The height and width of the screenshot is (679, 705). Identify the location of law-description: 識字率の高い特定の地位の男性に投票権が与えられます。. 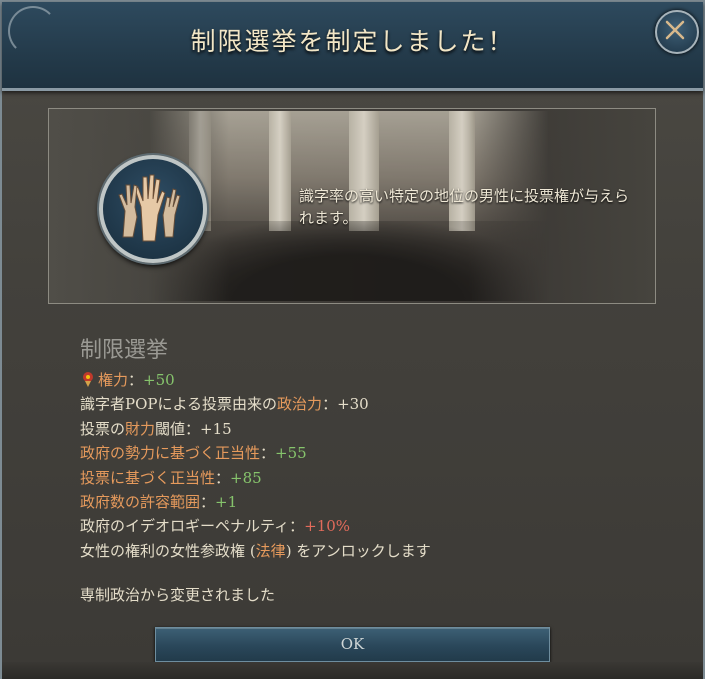
(464, 207).